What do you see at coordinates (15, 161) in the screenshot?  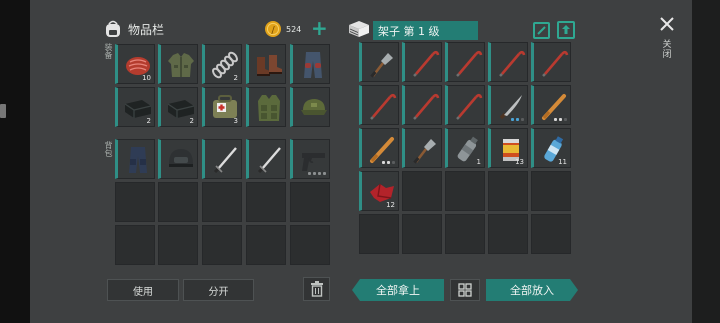 I see `left-screen-edge` at bounding box center [15, 161].